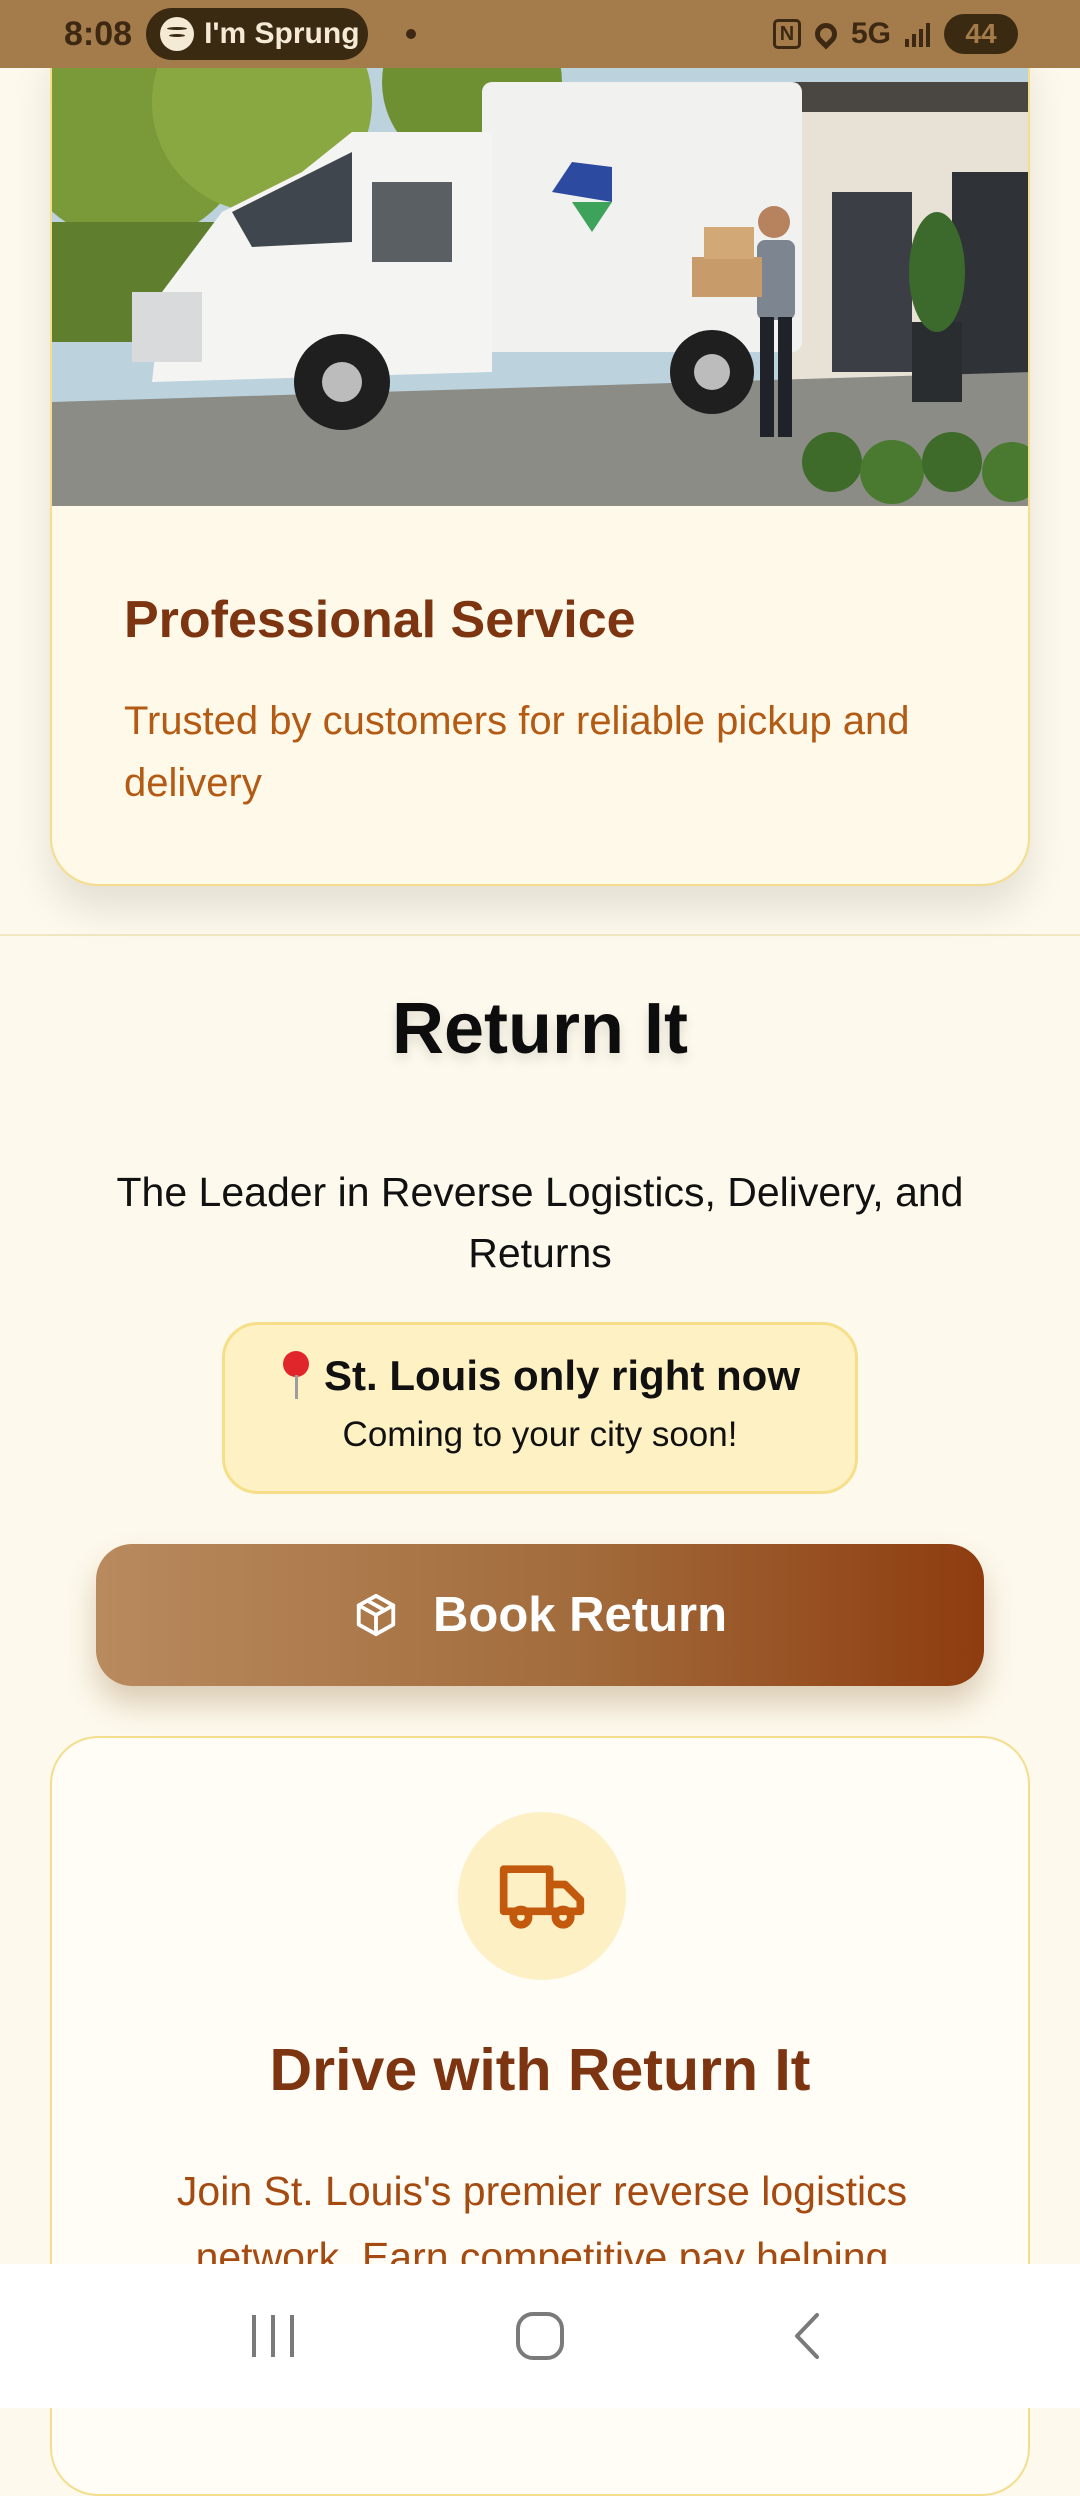 The image size is (1080, 2496). I want to click on media-title: I'm Sprung, so click(282, 33).